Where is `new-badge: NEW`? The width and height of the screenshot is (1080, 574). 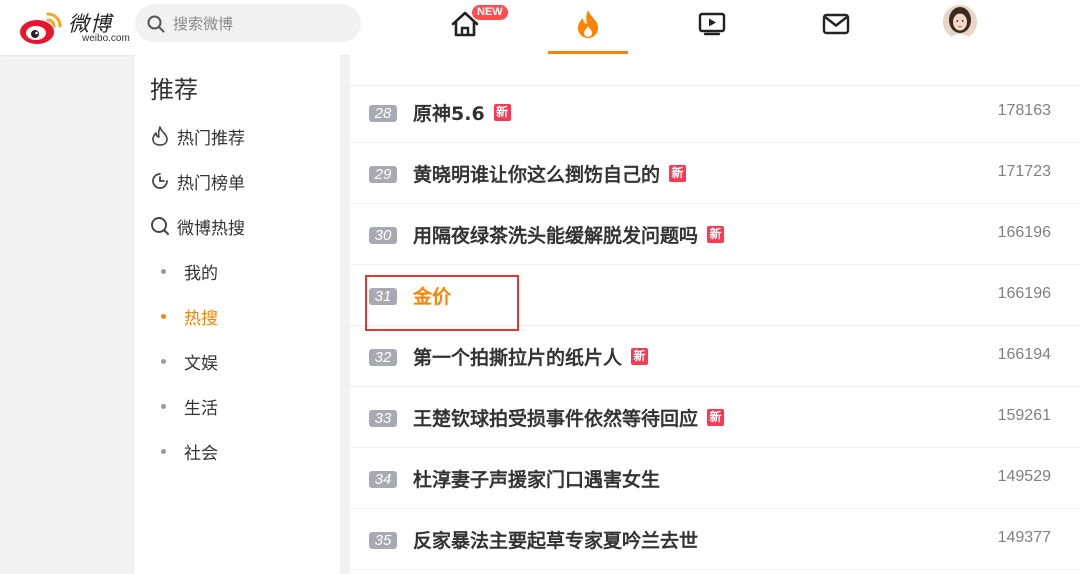
new-badge: NEW is located at coordinates (490, 12).